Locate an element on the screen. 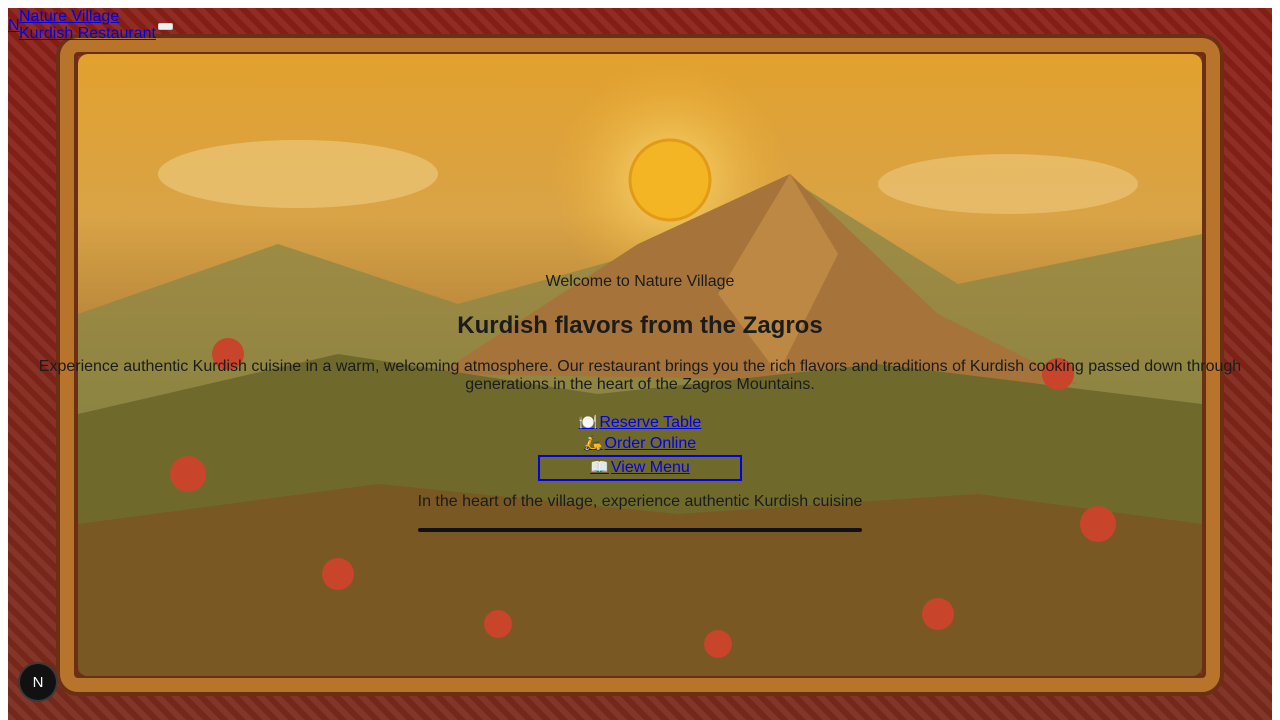 The width and height of the screenshot is (1280, 720). logo-link: N is located at coordinates (14, 25).